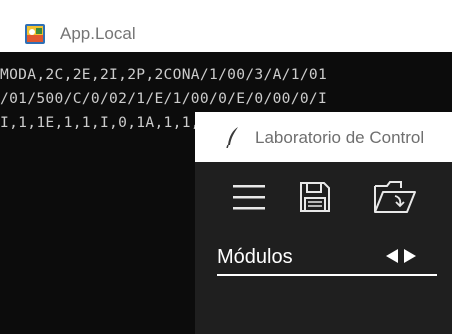 Image resolution: width=452 pixels, height=334 pixels. What do you see at coordinates (327, 256) in the screenshot?
I see `modules-section-header: Módulos` at bounding box center [327, 256].